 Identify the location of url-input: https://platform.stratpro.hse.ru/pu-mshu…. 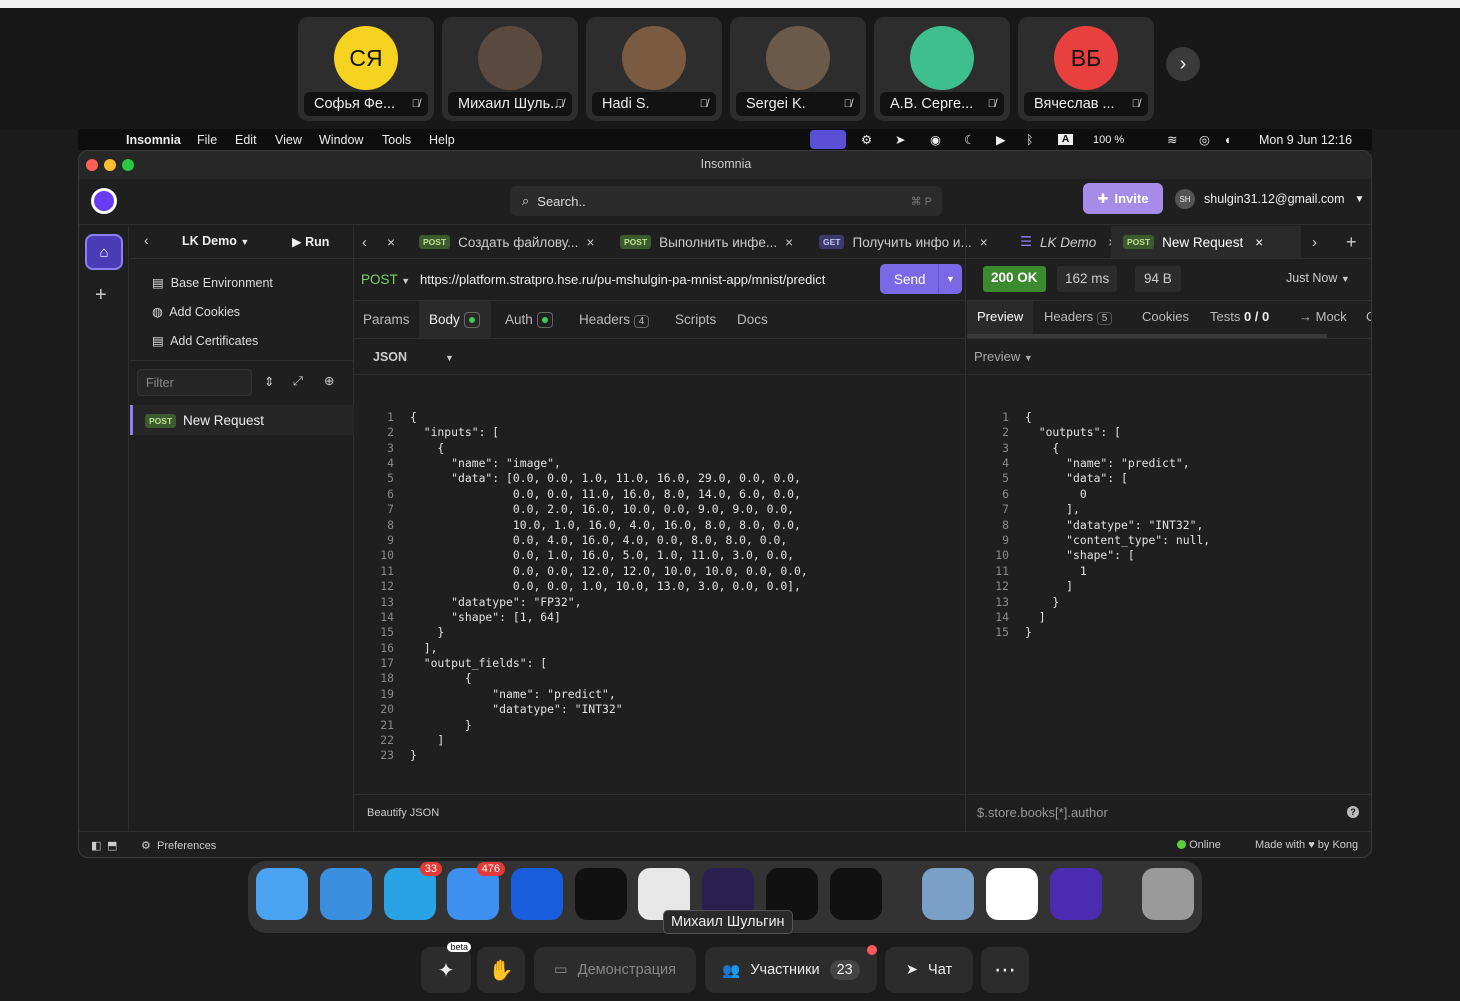
(622, 279).